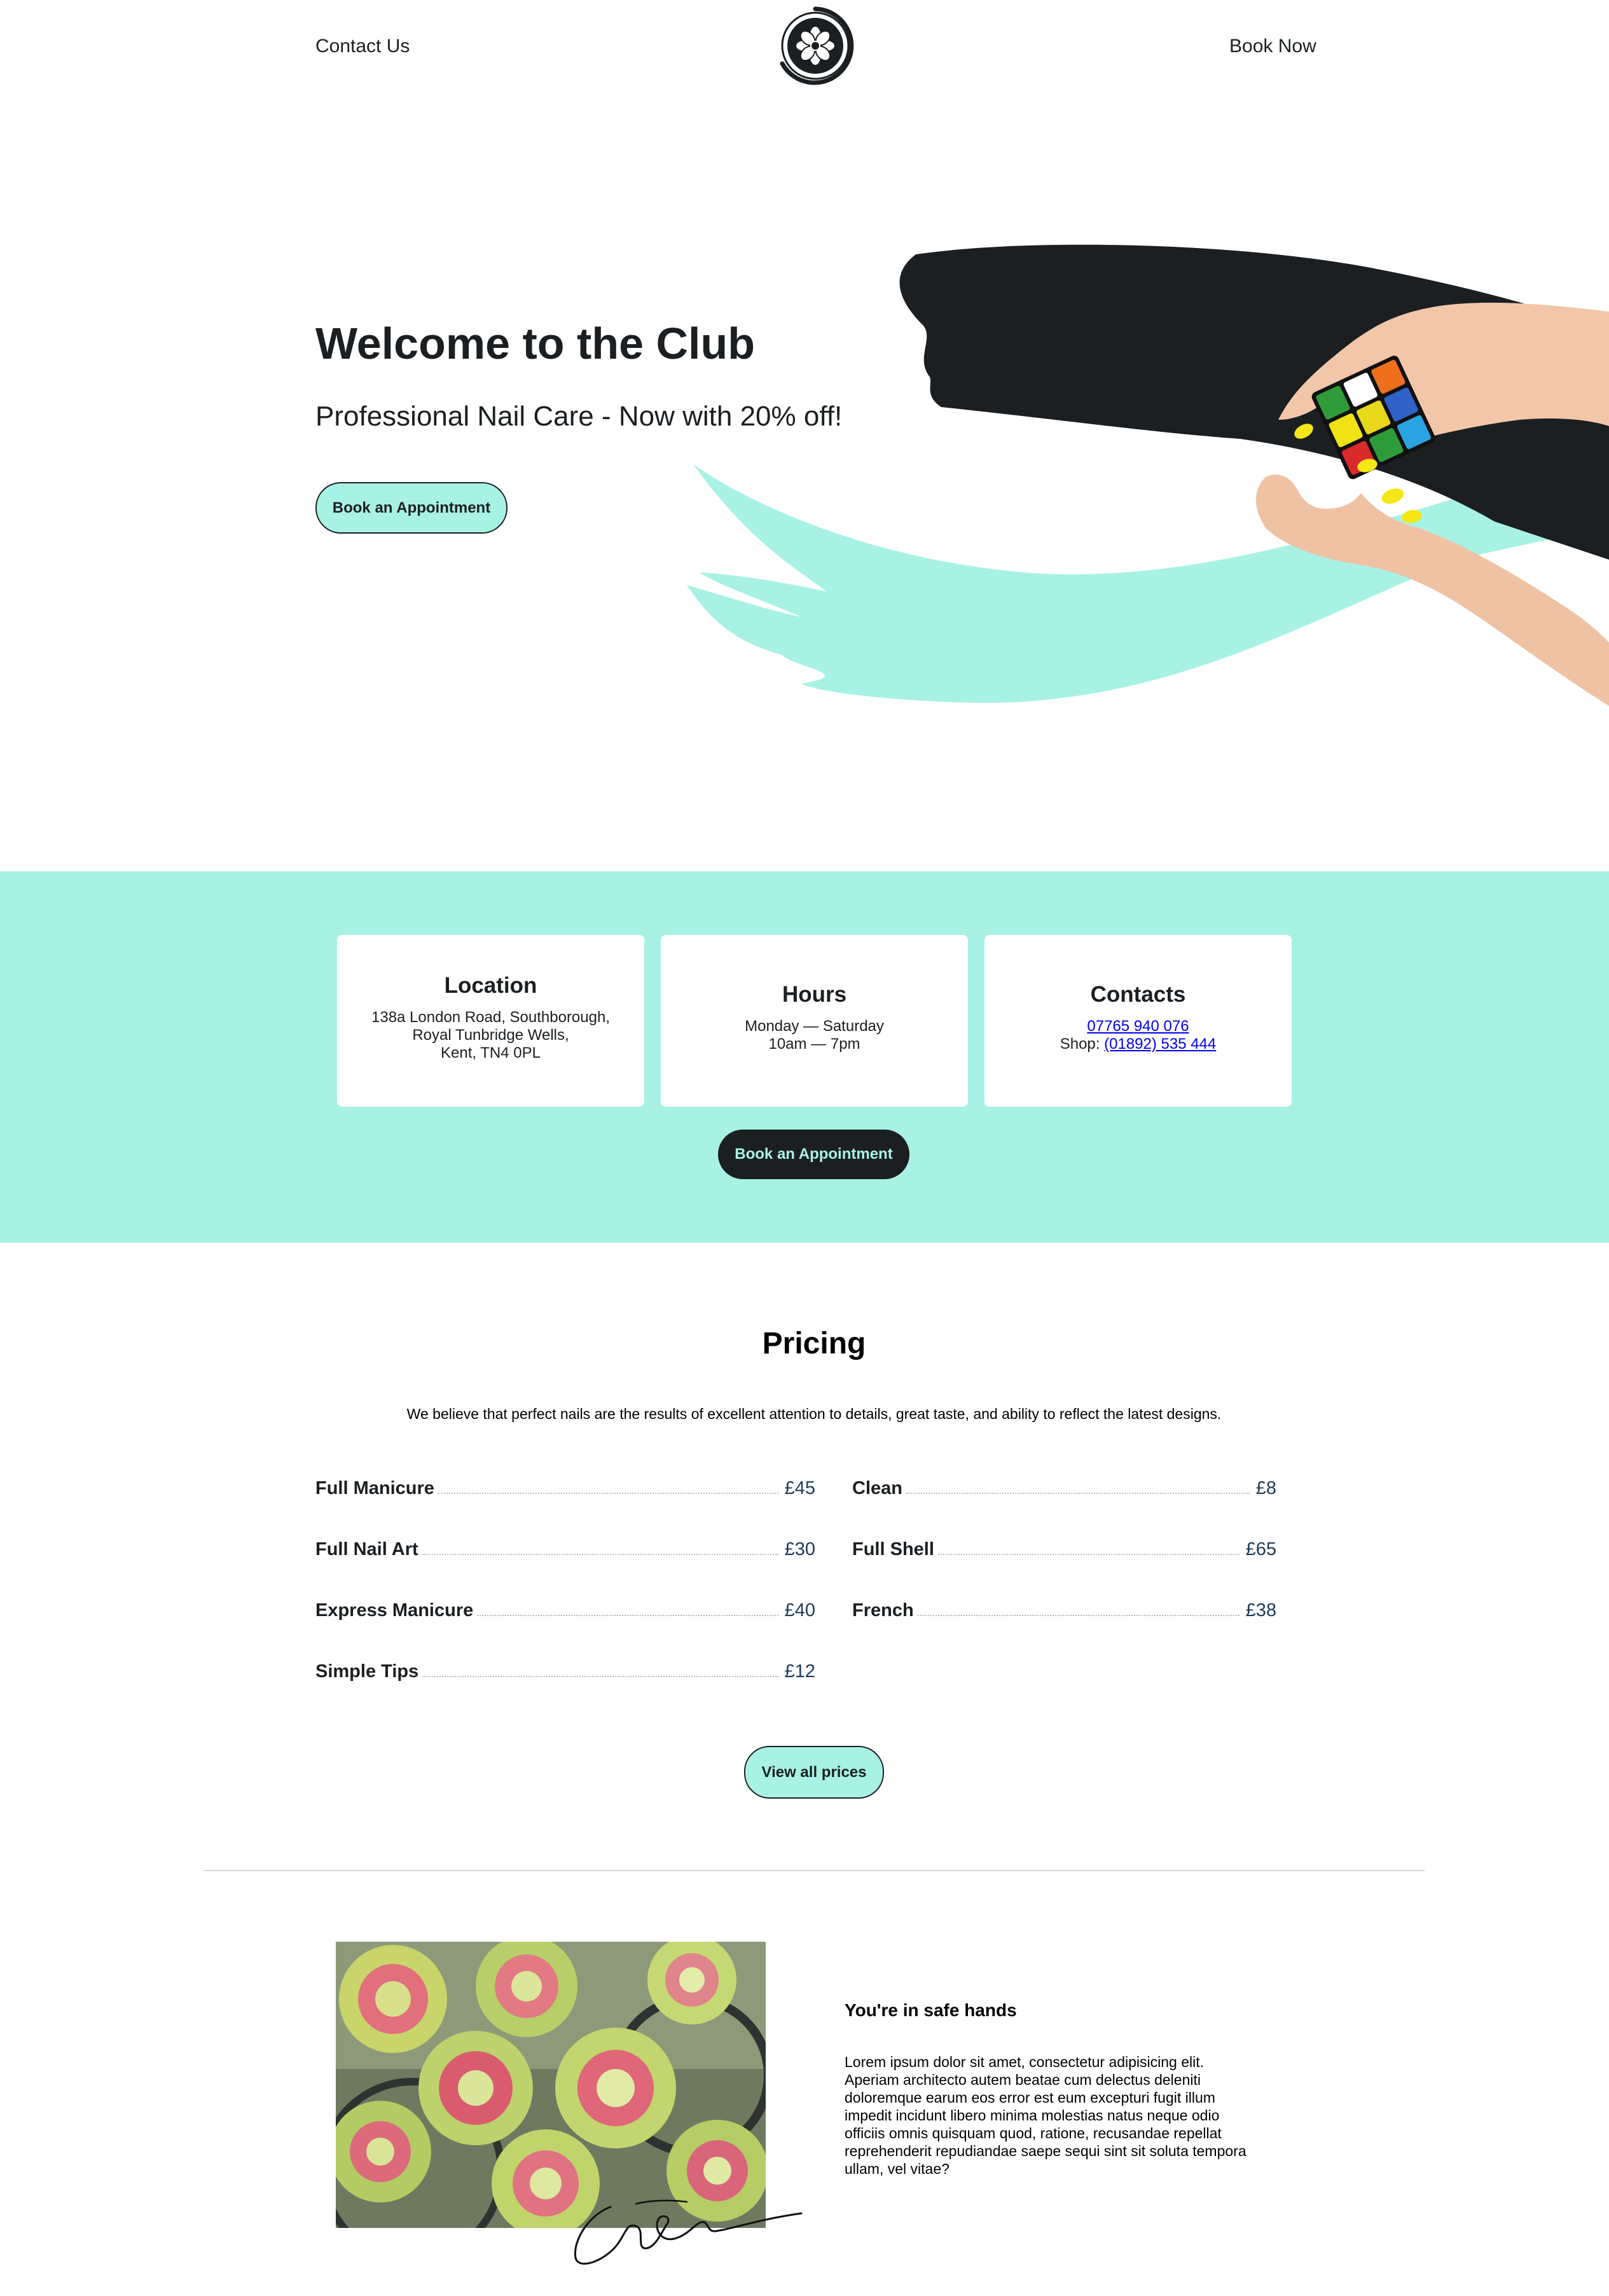 Image resolution: width=1609 pixels, height=2296 pixels. Describe the element at coordinates (394, 1610) in the screenshot. I see `price-item-name: Express Manicure` at that location.